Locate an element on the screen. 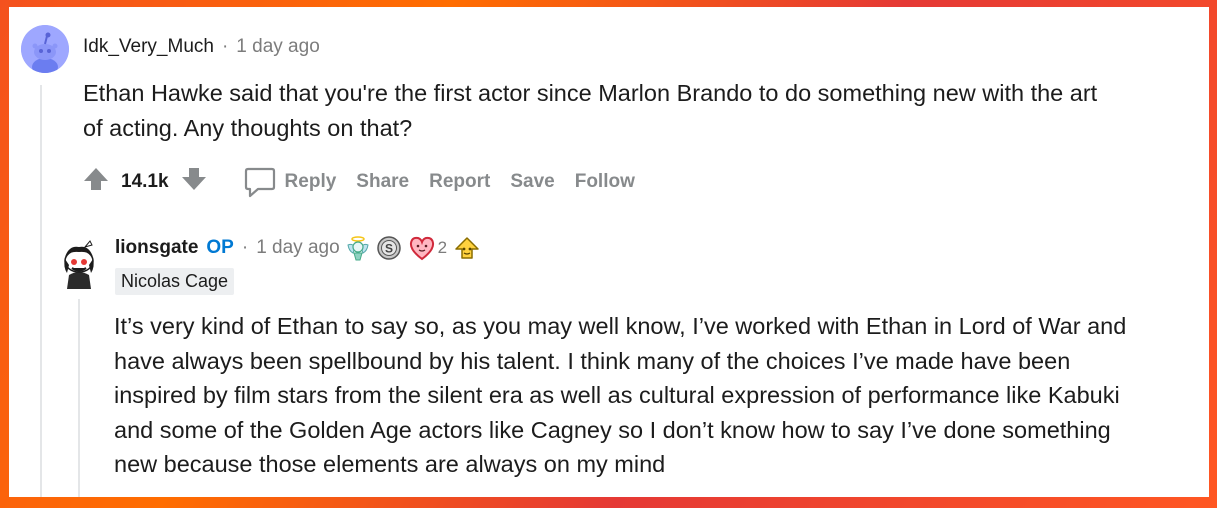 The width and height of the screenshot is (1217, 508). reply-meta: lionsgate OP · 1 day ago S 2 is located at coordinates (298, 248).